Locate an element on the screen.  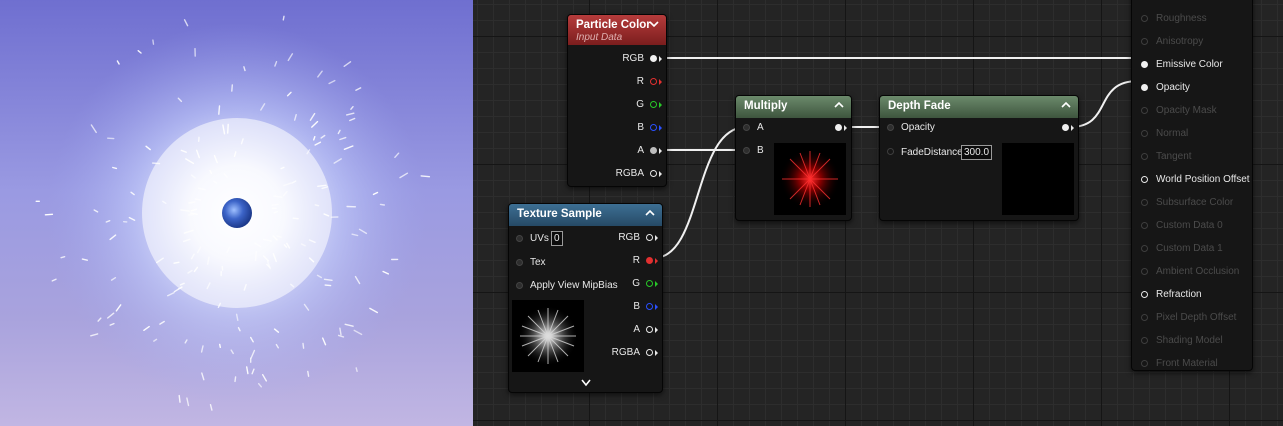
result-roughness-pin is located at coordinates (1144, 18).